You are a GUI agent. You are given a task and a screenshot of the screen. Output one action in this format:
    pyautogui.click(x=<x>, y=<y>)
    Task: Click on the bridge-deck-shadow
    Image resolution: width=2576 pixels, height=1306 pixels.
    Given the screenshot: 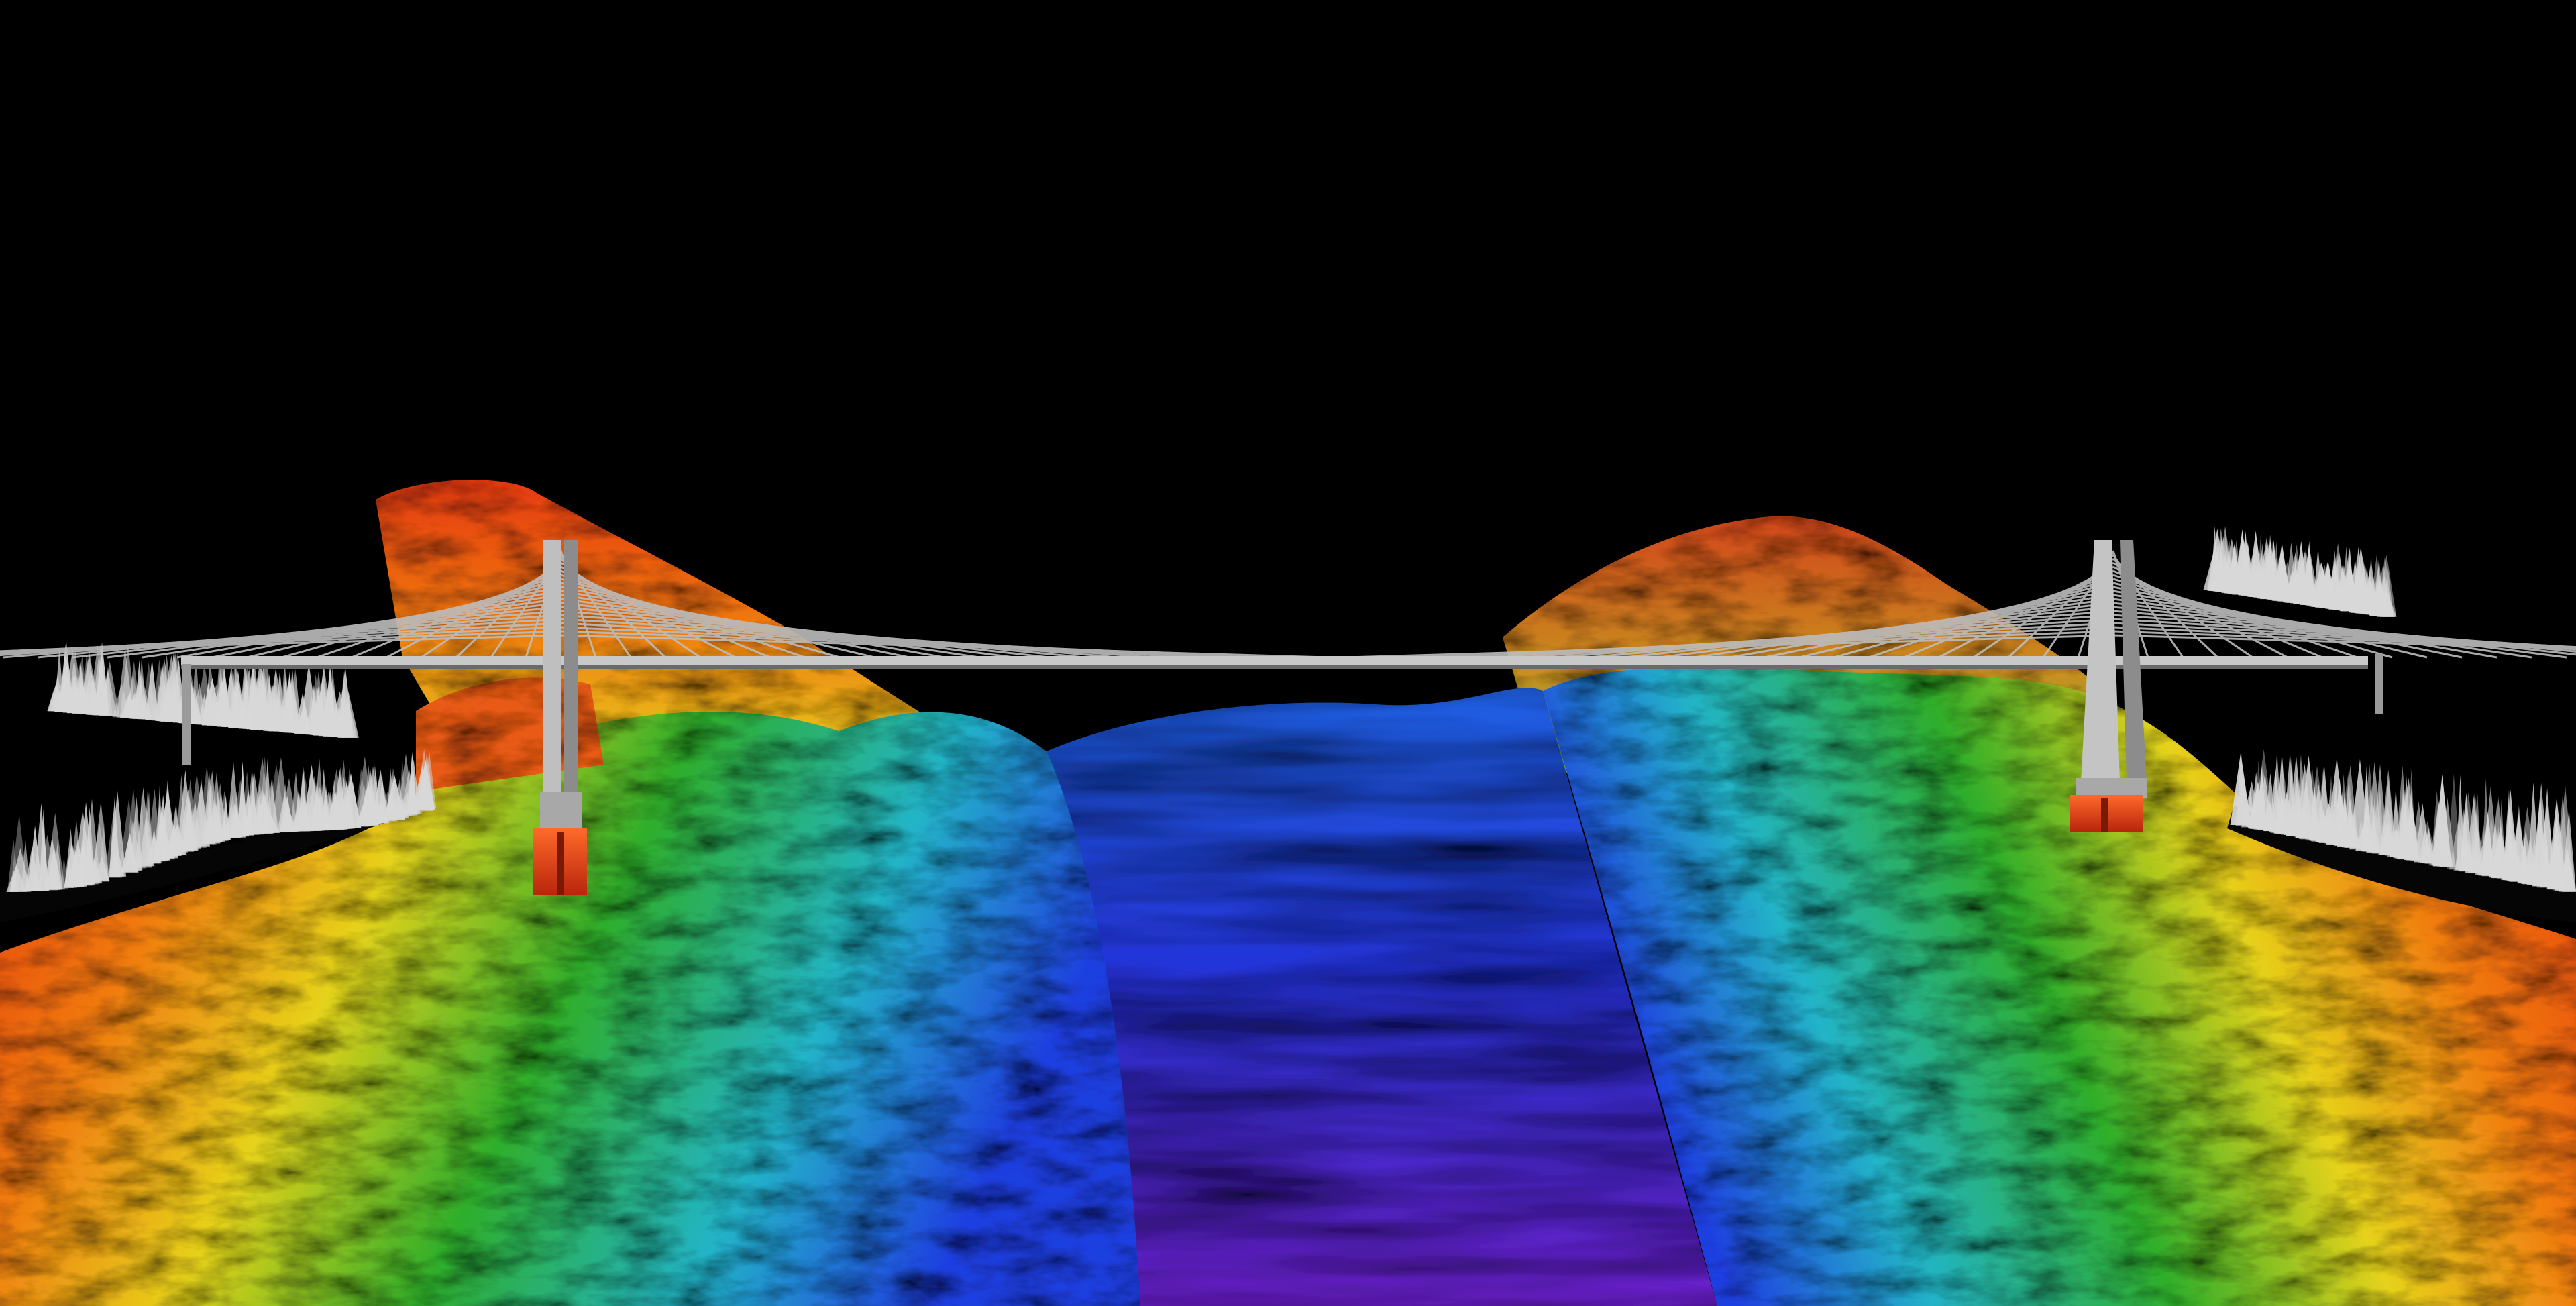 What is the action you would take?
    pyautogui.click(x=1274, y=667)
    